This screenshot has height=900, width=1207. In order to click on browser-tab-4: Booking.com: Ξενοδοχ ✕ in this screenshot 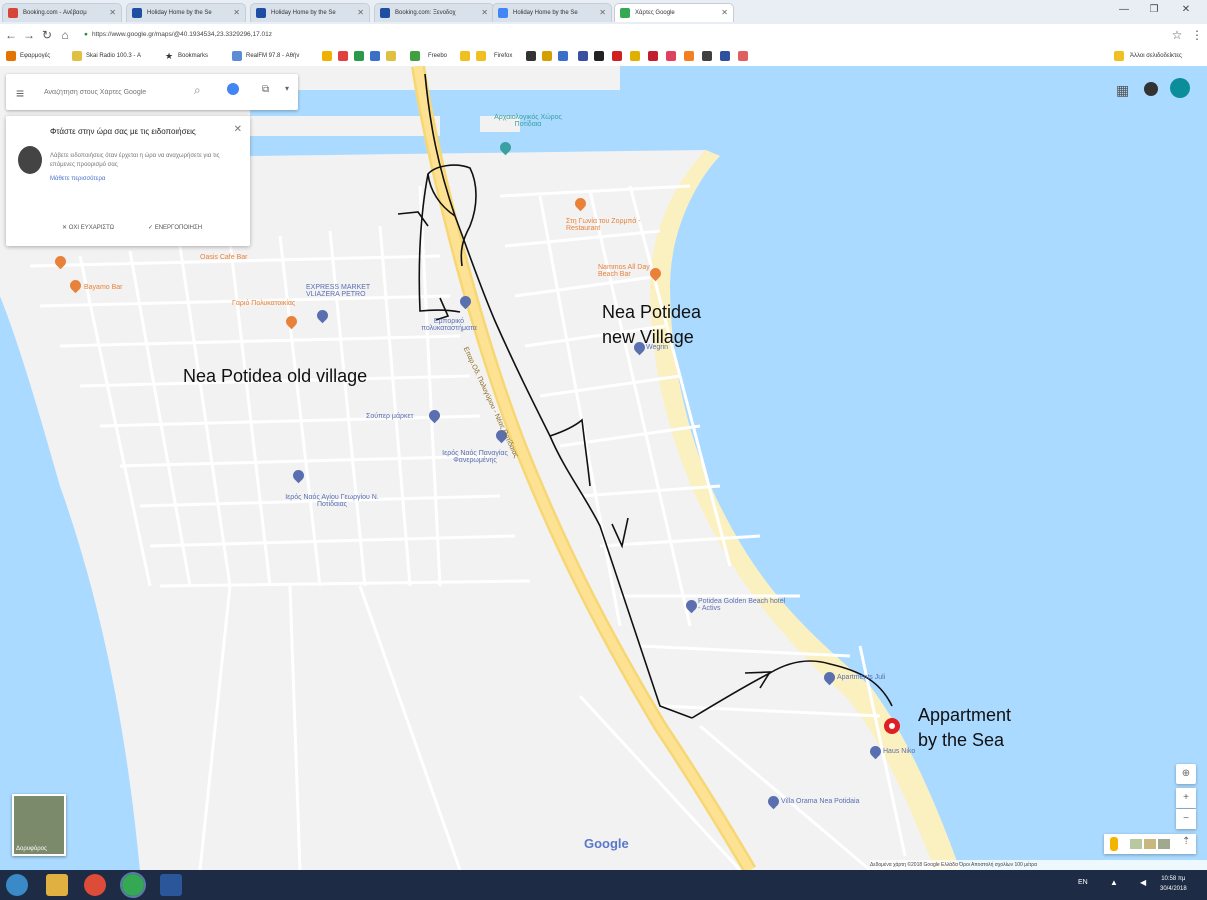, I will do `click(434, 12)`.